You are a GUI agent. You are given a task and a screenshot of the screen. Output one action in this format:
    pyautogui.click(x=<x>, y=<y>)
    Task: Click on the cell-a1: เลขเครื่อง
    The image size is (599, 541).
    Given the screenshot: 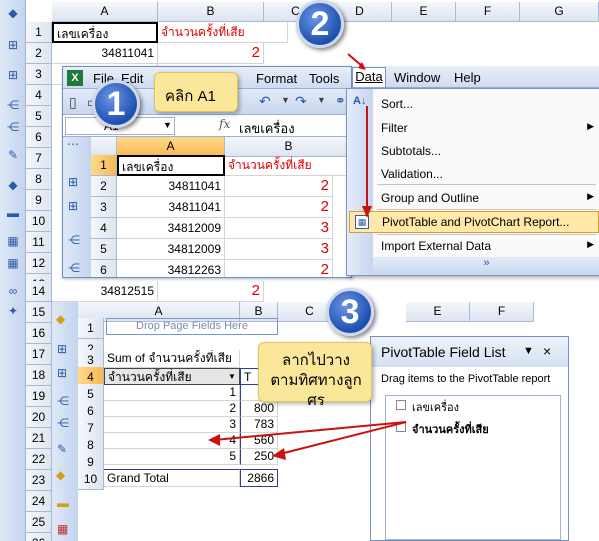 What is the action you would take?
    pyautogui.click(x=171, y=165)
    